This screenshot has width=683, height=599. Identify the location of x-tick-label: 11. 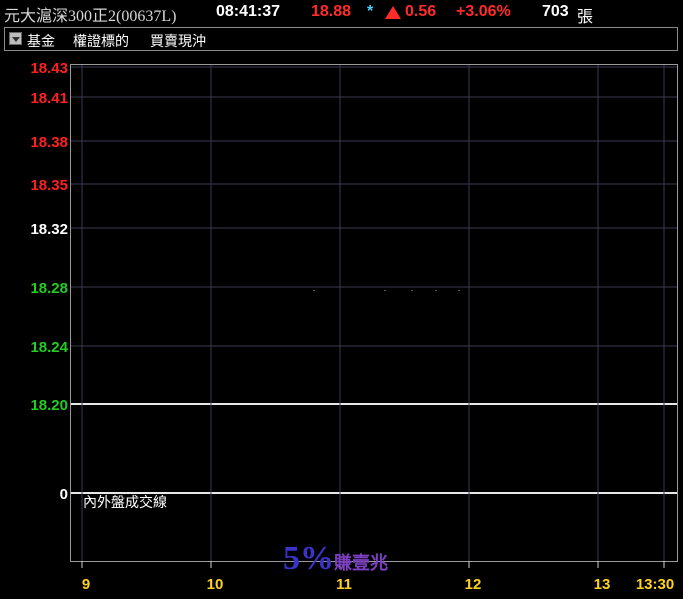
(344, 584).